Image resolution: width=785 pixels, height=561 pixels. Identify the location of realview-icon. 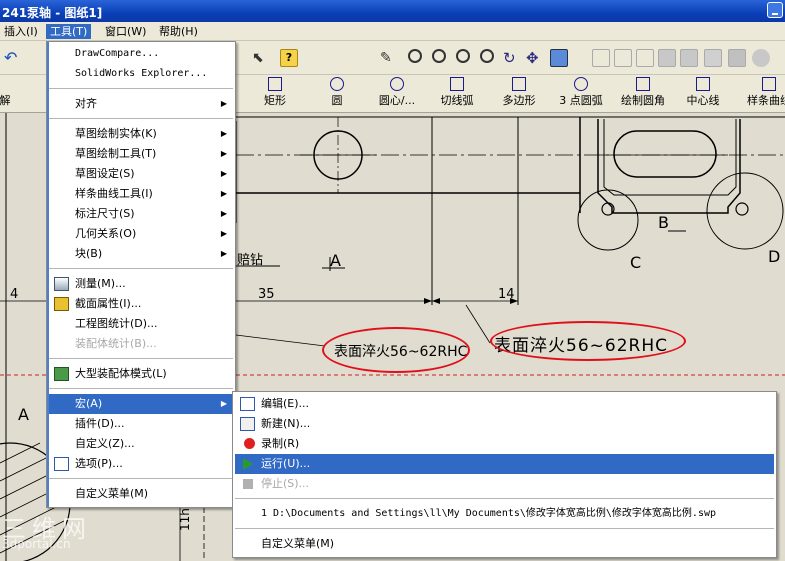
(761, 58).